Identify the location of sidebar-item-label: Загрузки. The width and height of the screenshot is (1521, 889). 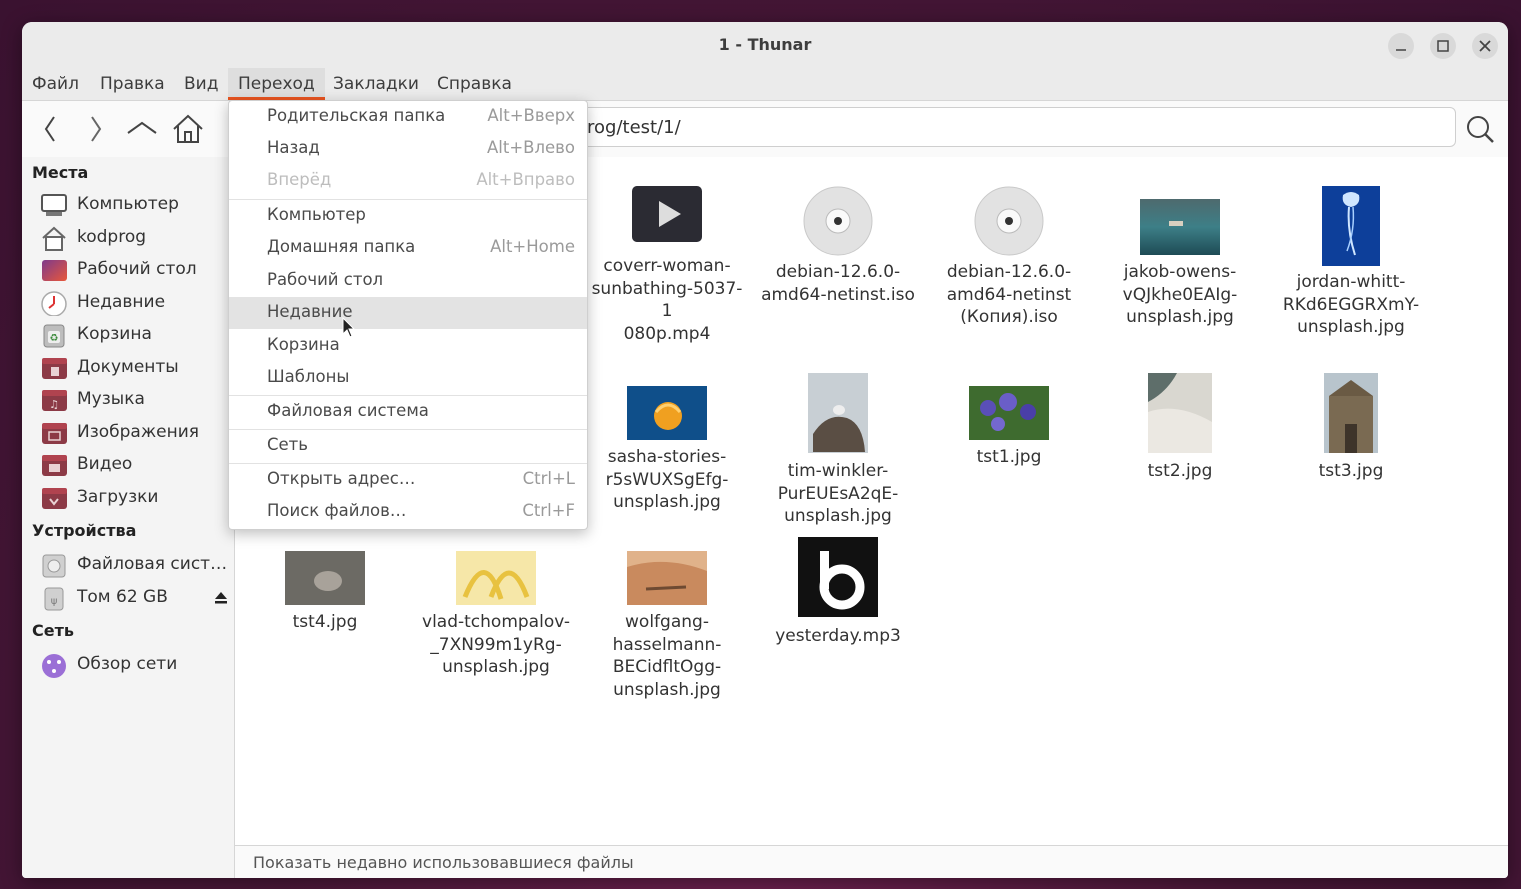
(118, 497).